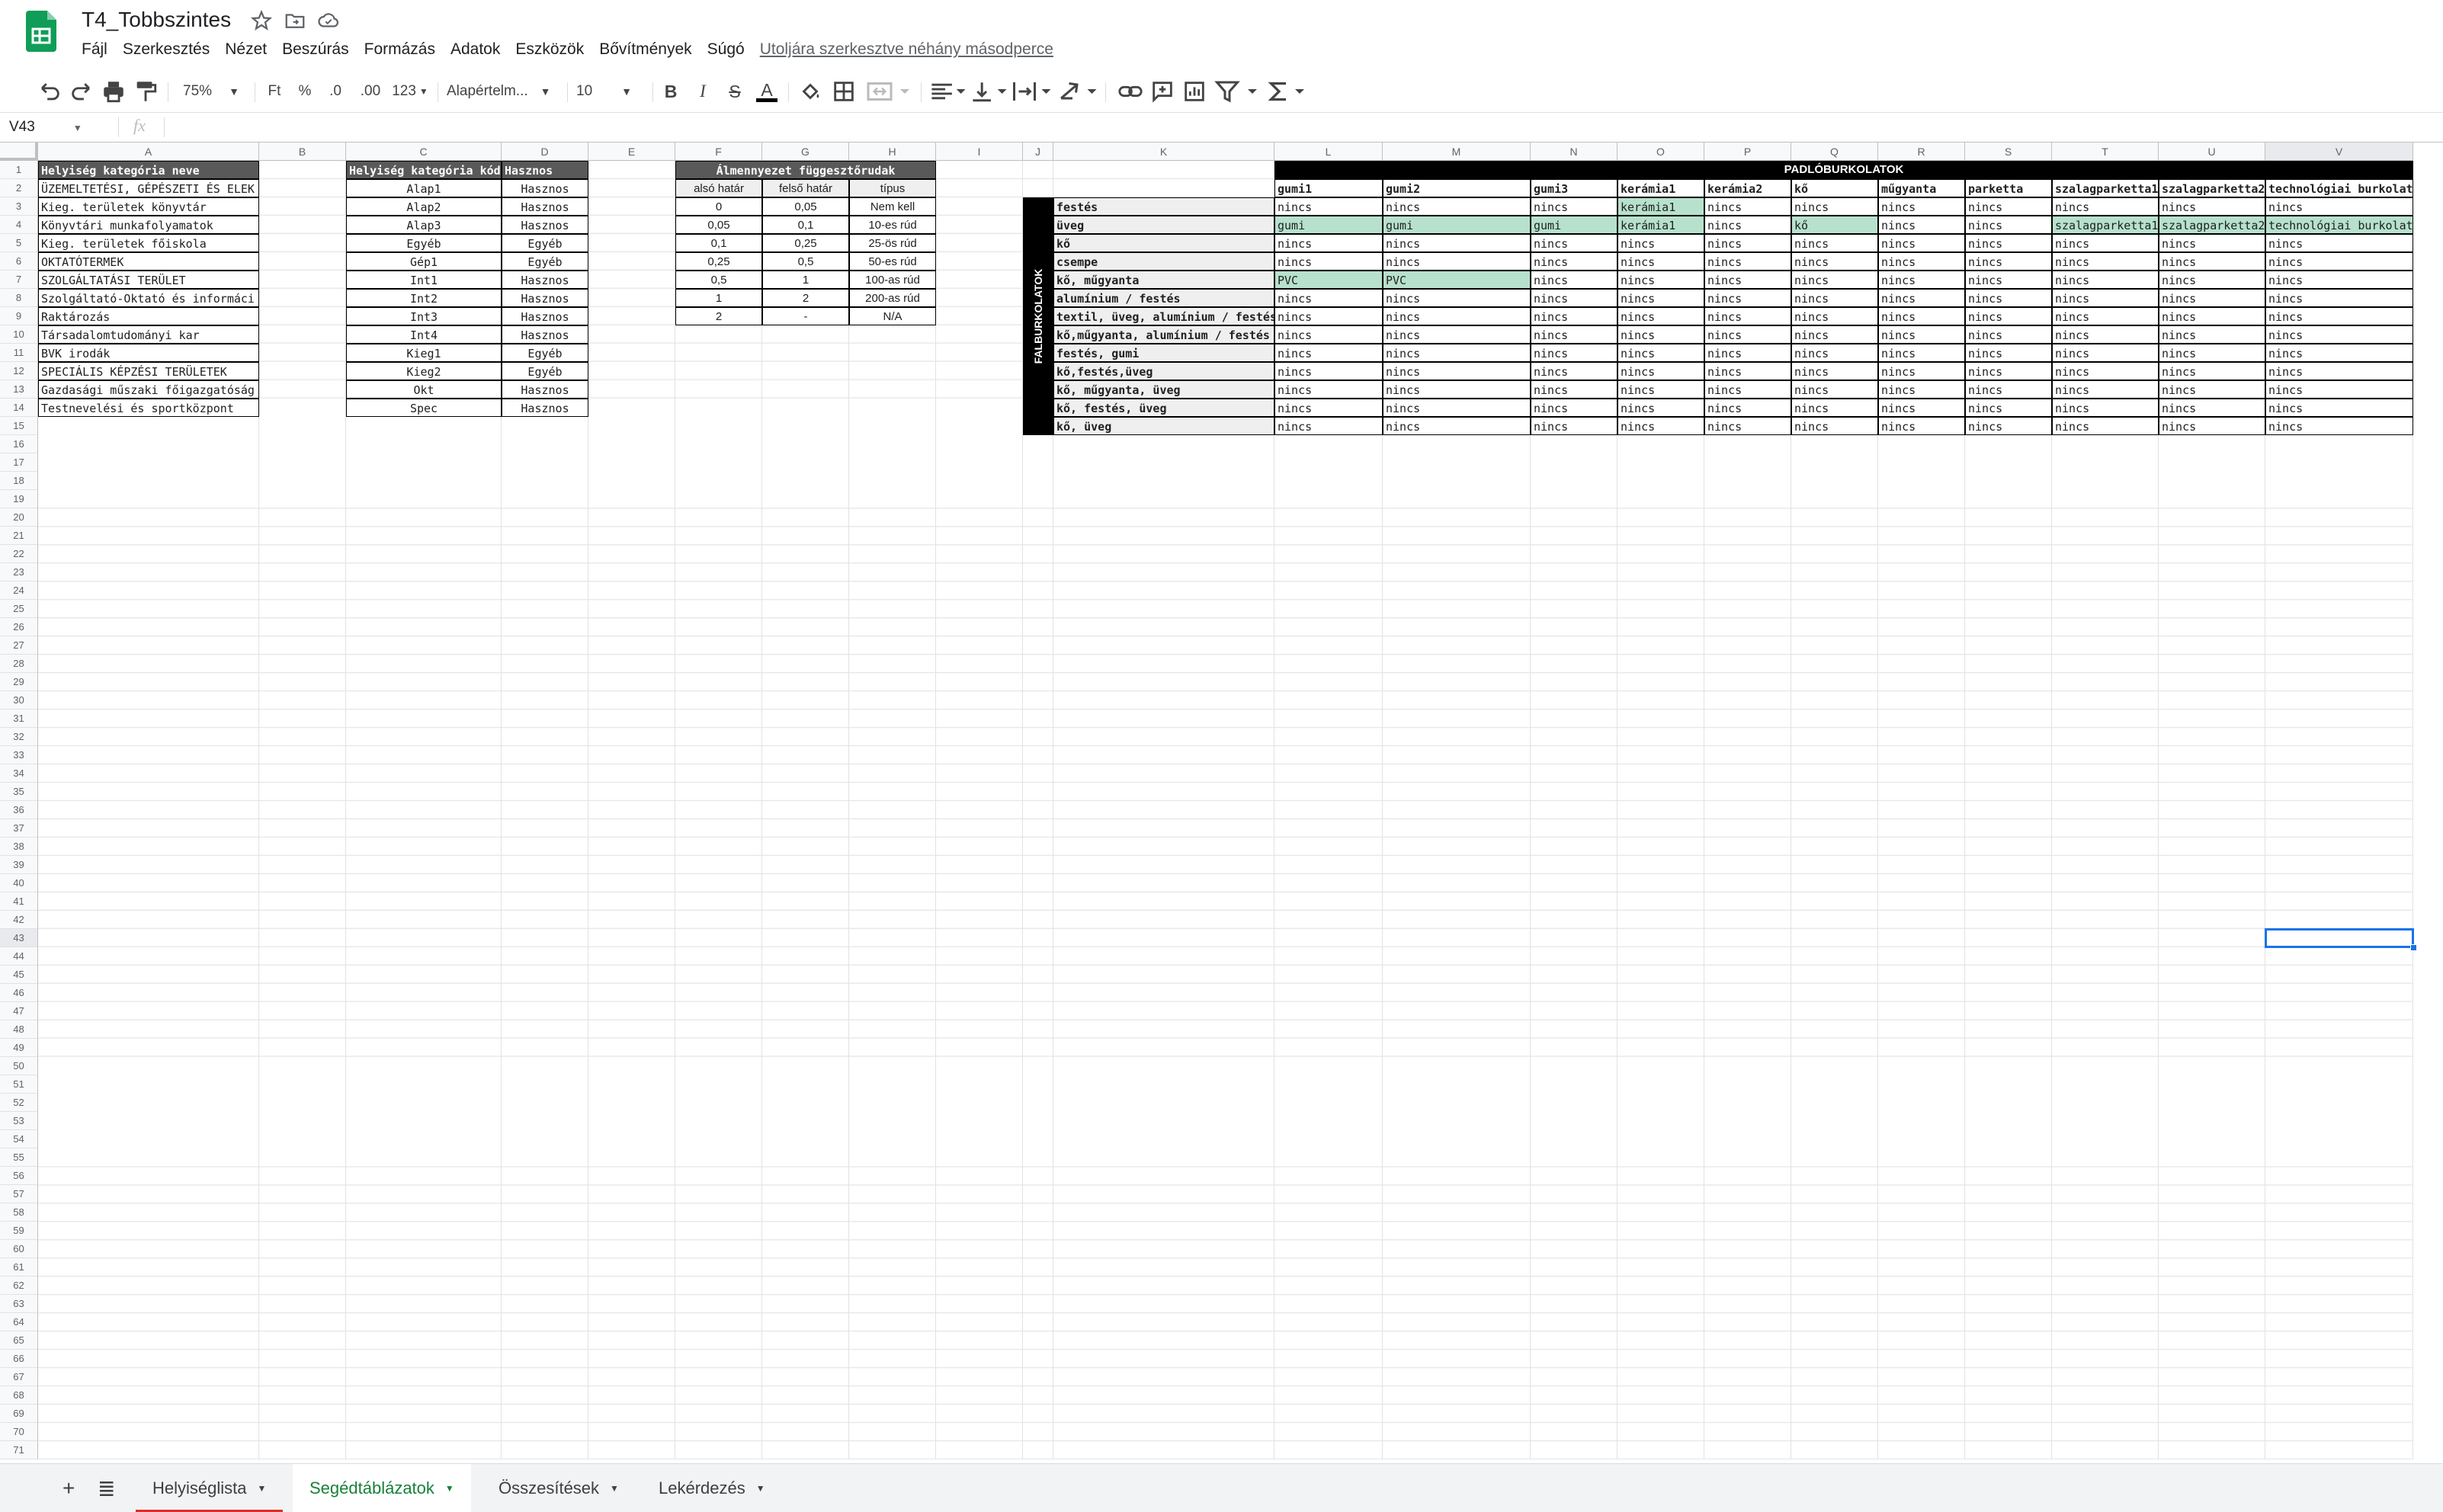 The width and height of the screenshot is (2443, 1512). What do you see at coordinates (19, 883) in the screenshot?
I see `row-header: 40` at bounding box center [19, 883].